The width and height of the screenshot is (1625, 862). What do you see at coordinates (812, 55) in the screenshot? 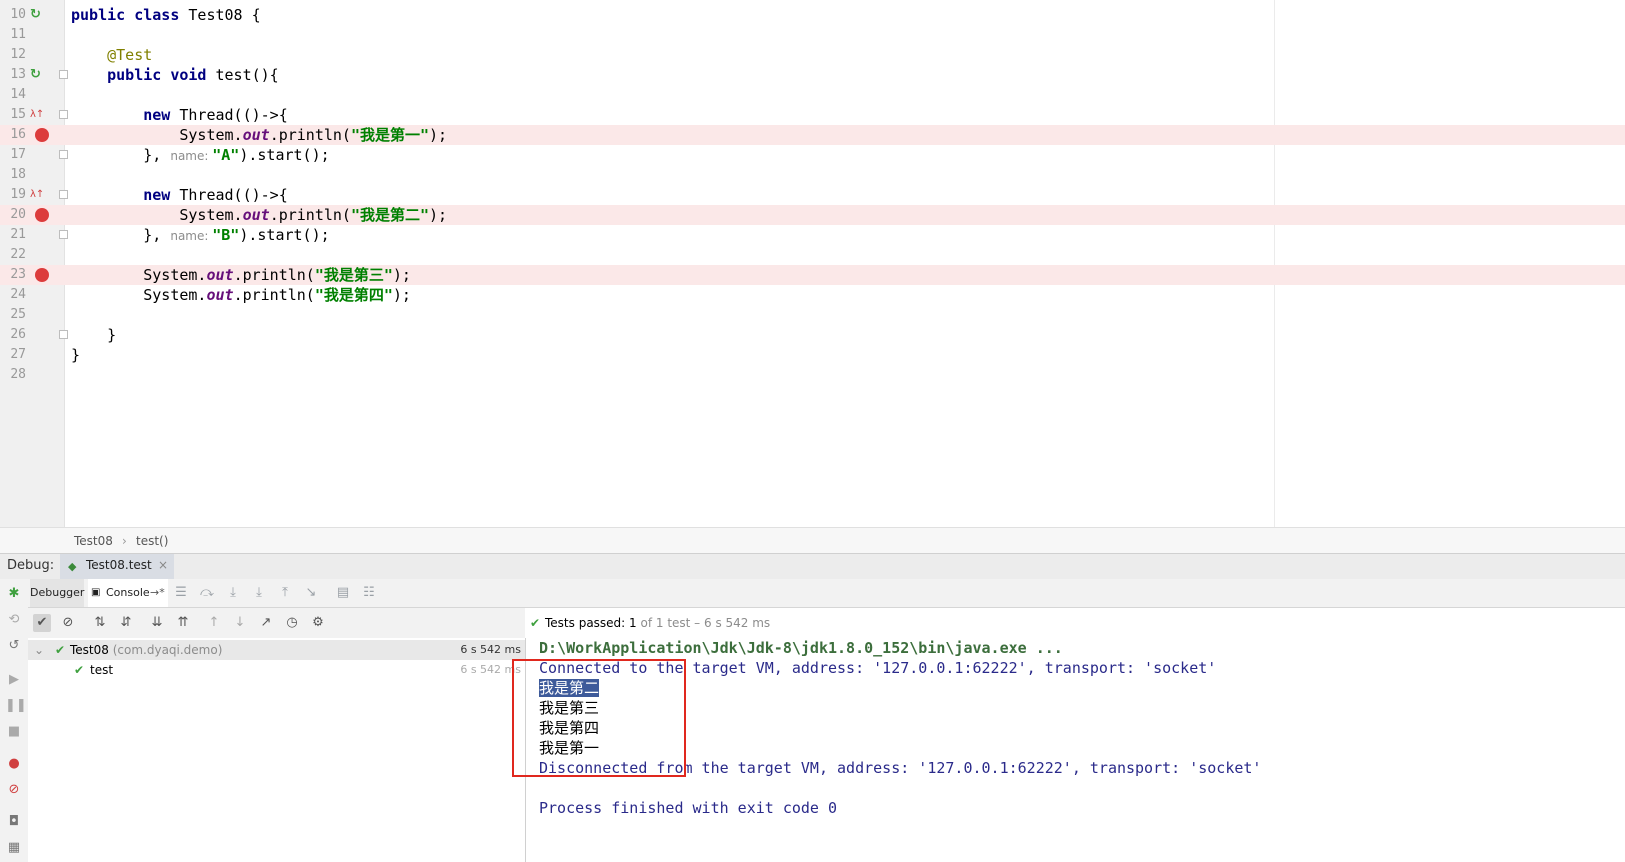
I see `code-line: 12 @Test` at bounding box center [812, 55].